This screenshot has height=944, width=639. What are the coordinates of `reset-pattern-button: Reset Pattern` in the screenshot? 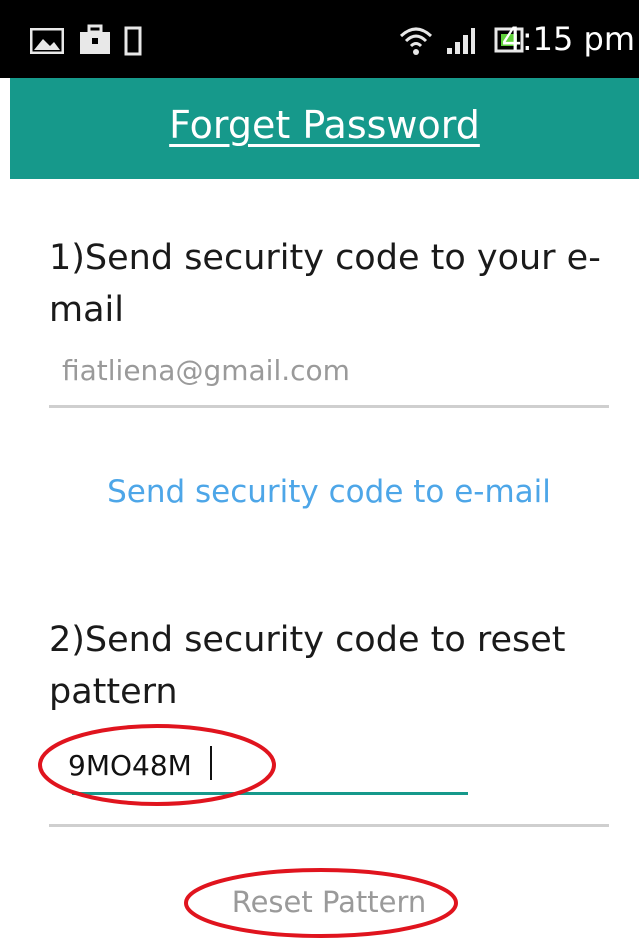 It's located at (329, 902).